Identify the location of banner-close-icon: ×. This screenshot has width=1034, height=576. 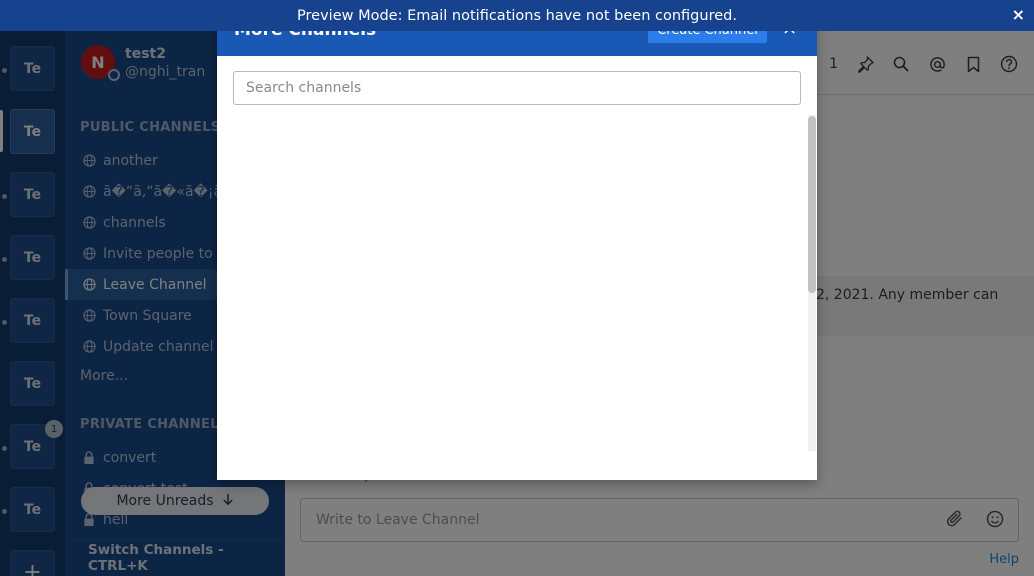
(1018, 14).